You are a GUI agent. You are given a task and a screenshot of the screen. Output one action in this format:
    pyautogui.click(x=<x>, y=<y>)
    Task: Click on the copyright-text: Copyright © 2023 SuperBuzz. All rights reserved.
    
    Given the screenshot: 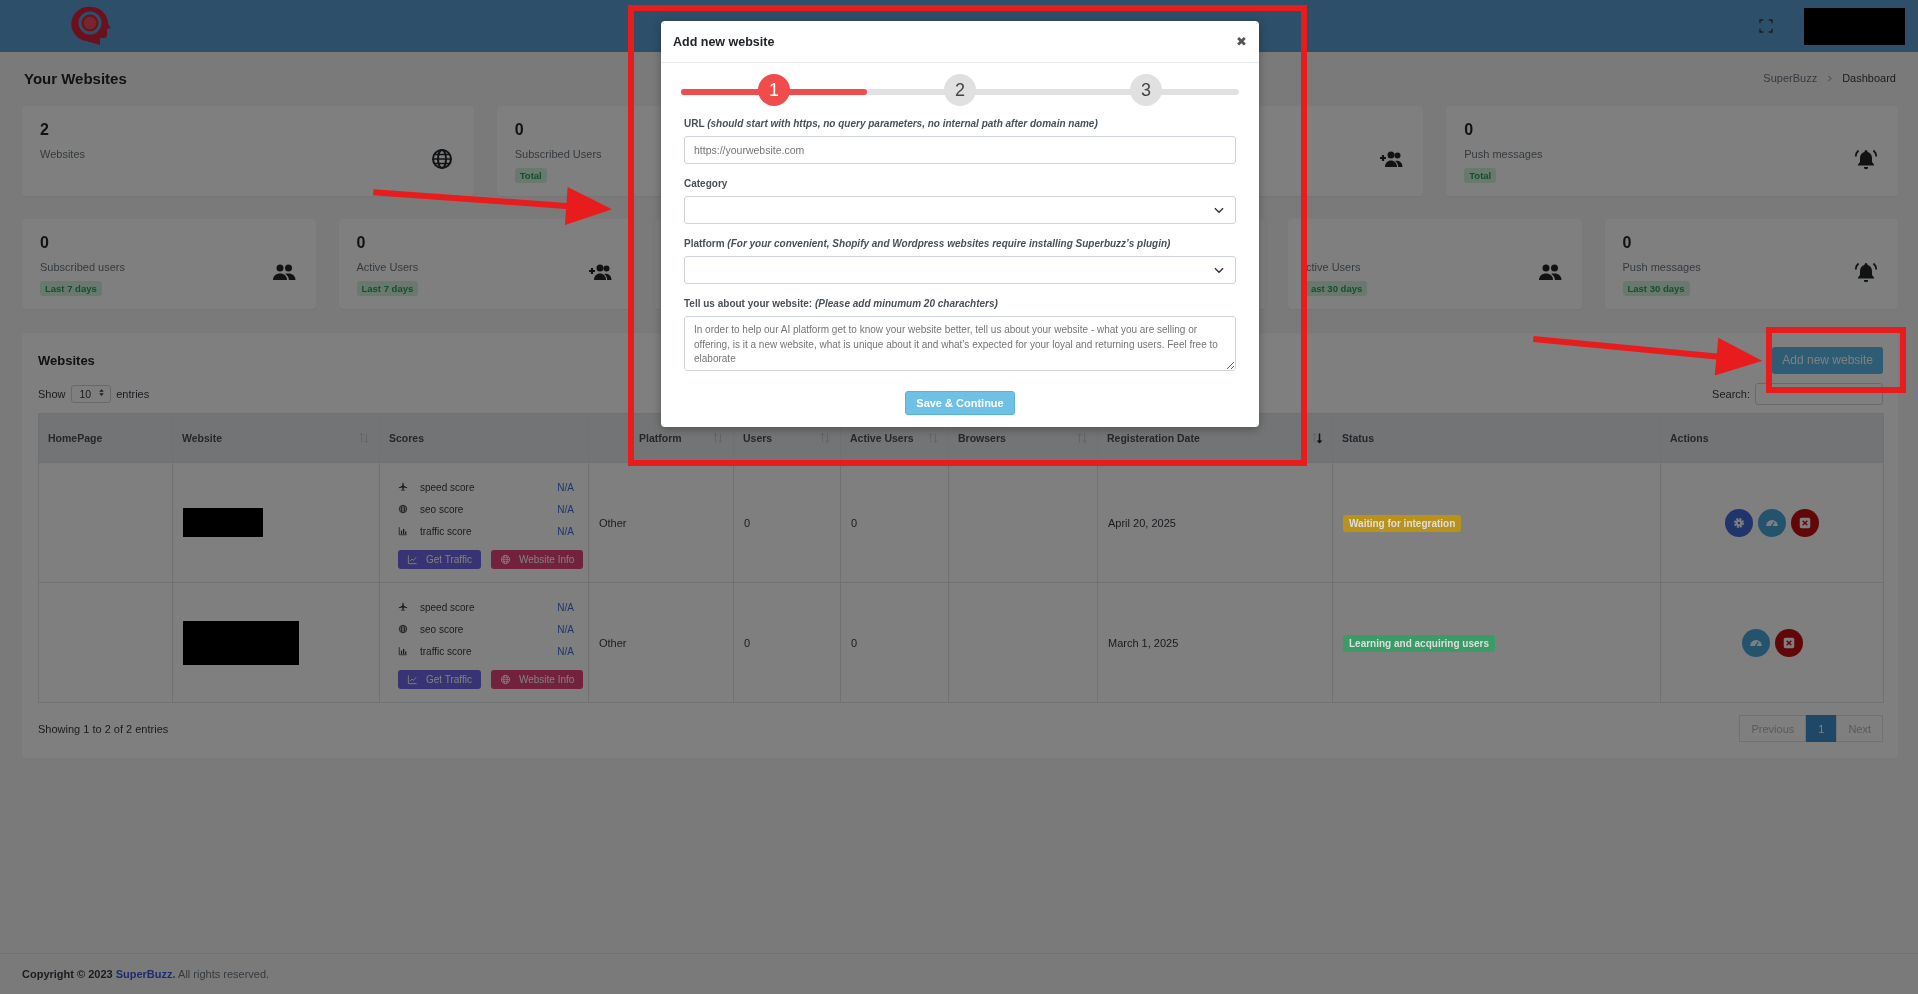 What is the action you would take?
    pyautogui.click(x=146, y=974)
    